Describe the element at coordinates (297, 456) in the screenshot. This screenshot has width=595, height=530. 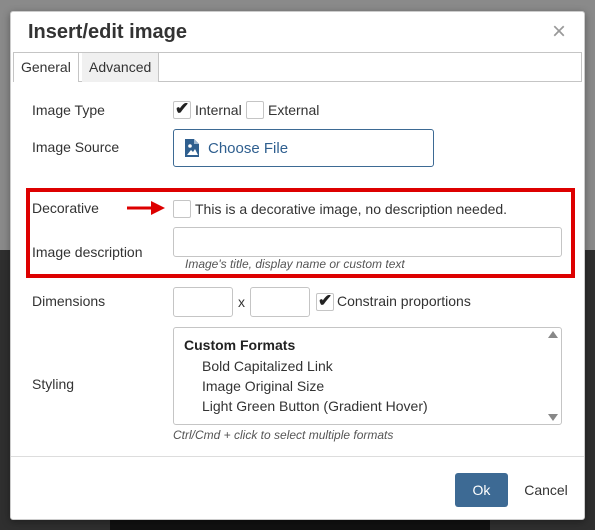
I see `footer-divider` at that location.